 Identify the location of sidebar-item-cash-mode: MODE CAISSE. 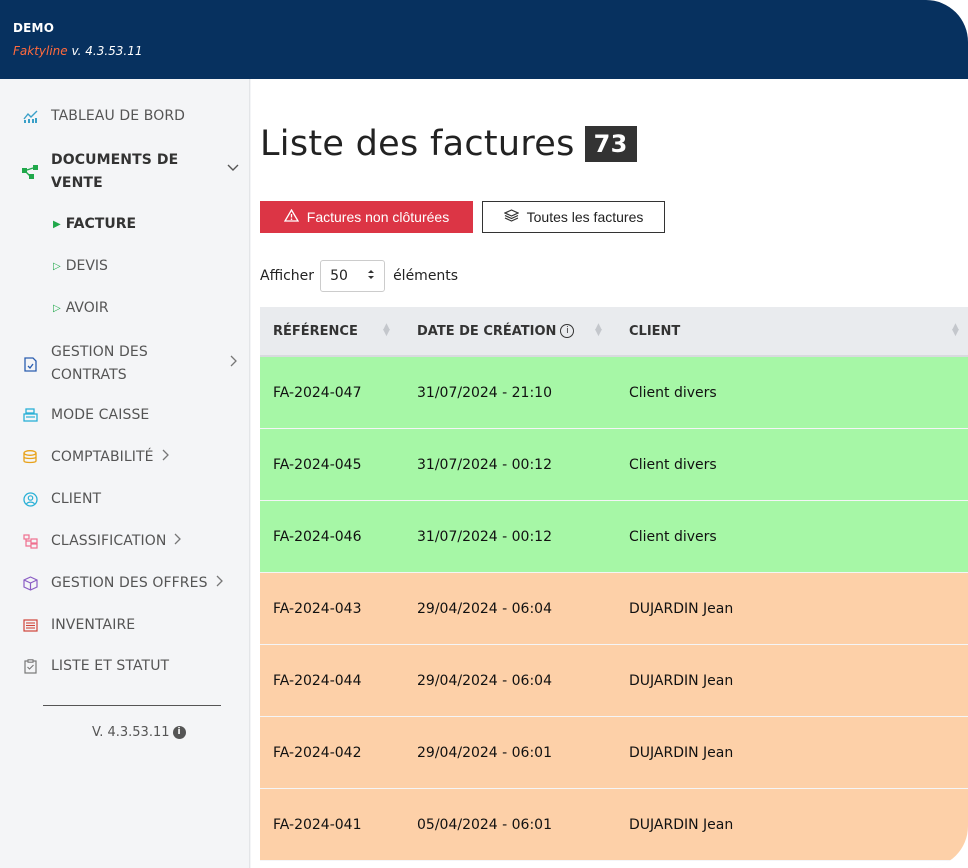
(85, 415).